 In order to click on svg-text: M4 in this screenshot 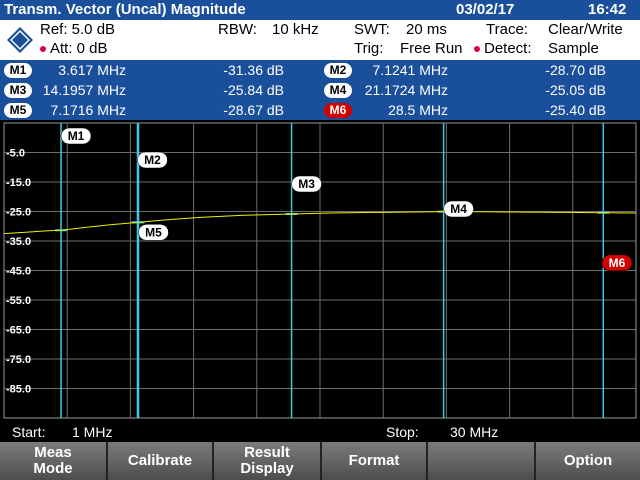, I will do `click(458, 209)`.